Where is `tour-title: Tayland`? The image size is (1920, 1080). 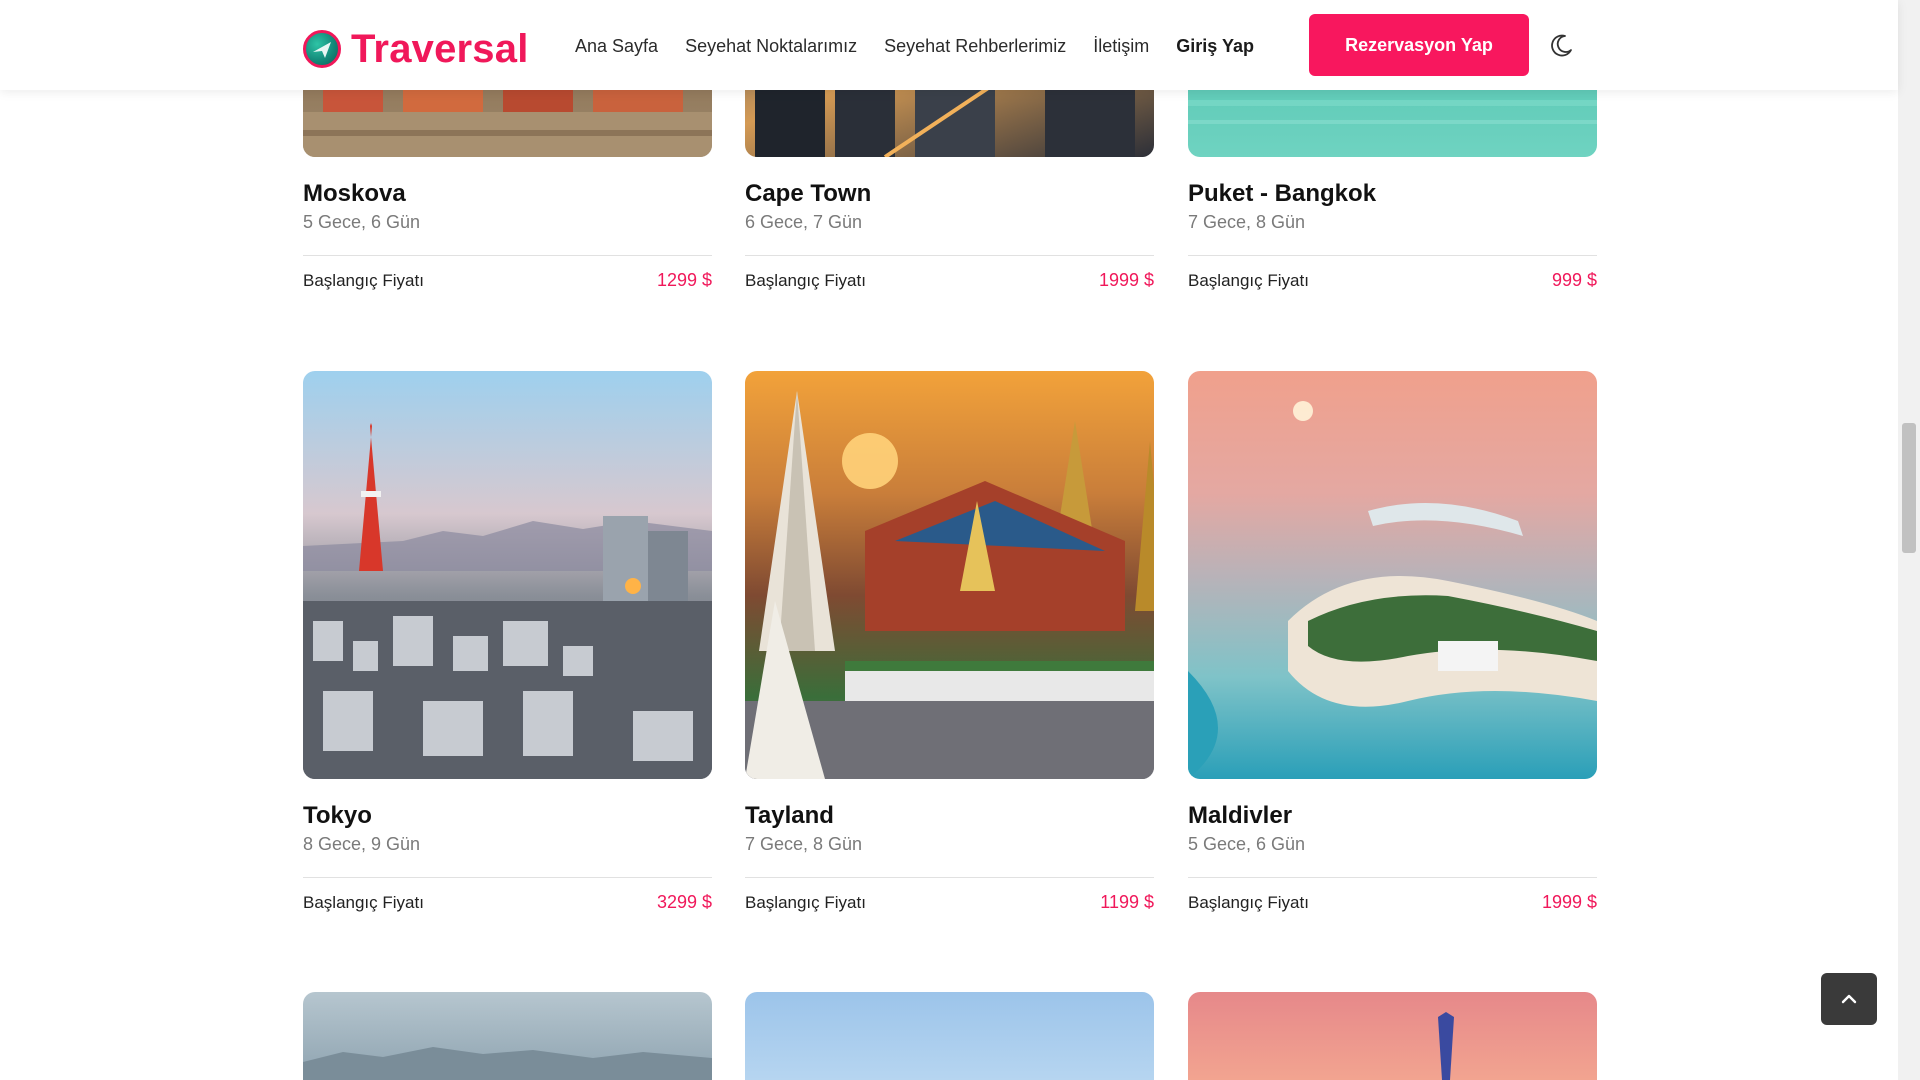
tour-title: Tayland is located at coordinates (789, 816).